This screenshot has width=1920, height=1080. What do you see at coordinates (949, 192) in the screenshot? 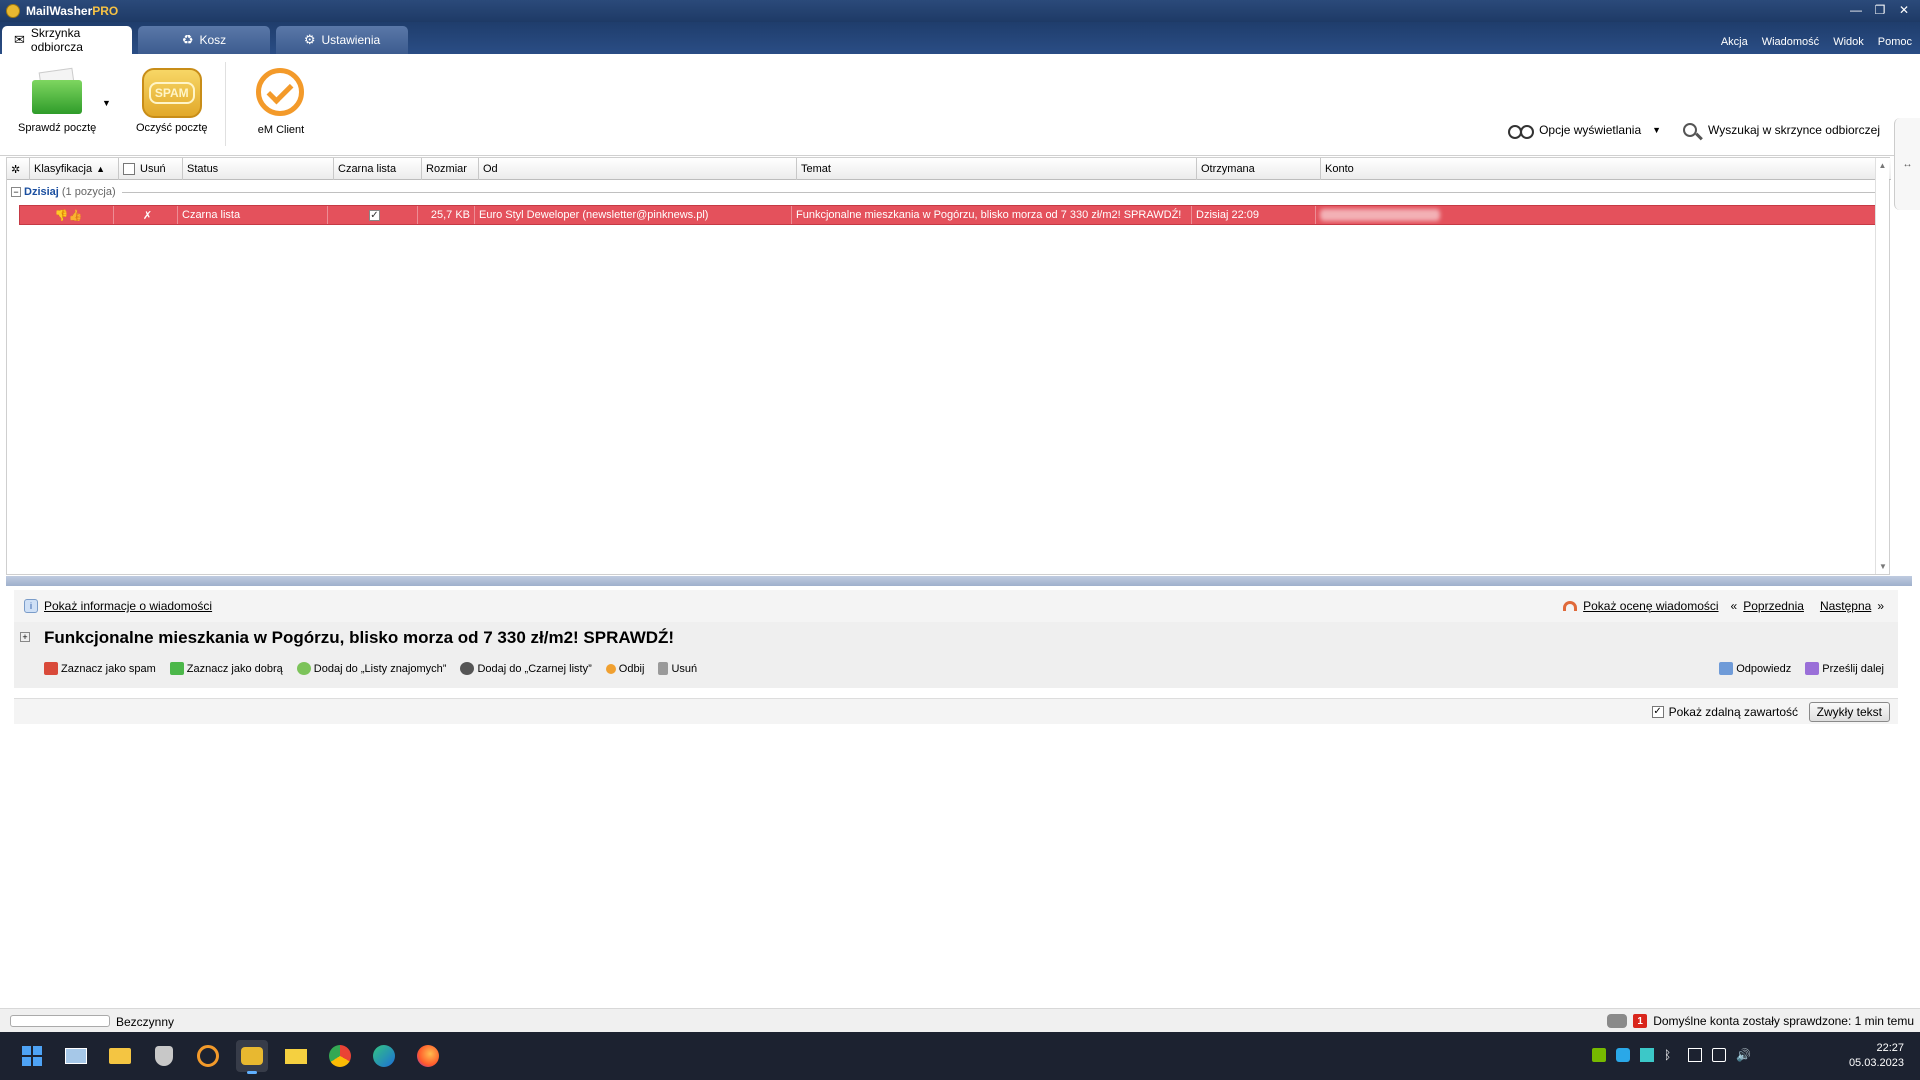
I see `group-row-today: − Dzisiaj (1 pozycja)` at bounding box center [949, 192].